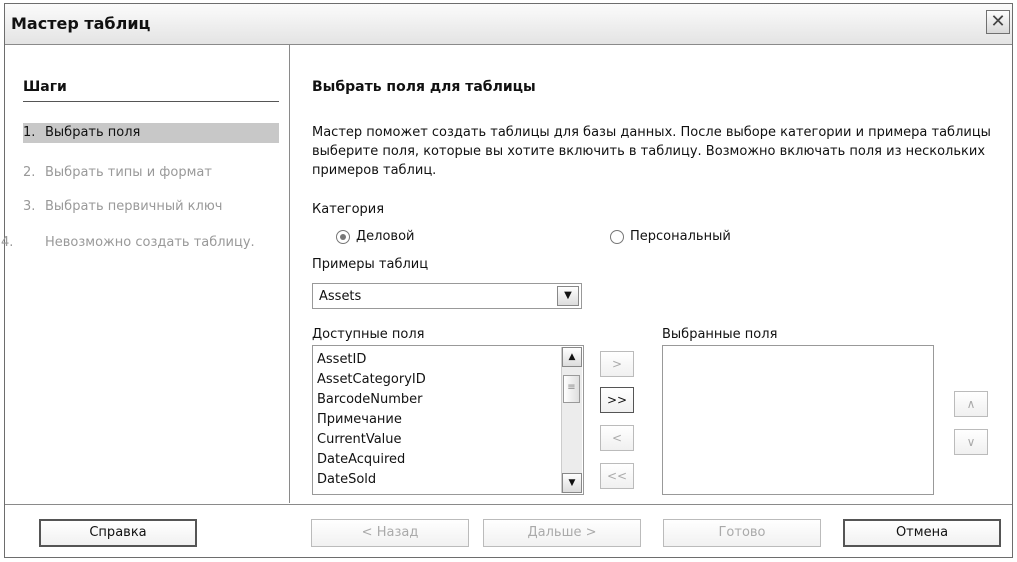  I want to click on title-bar: Мастер таблиц ✕, so click(508, 24).